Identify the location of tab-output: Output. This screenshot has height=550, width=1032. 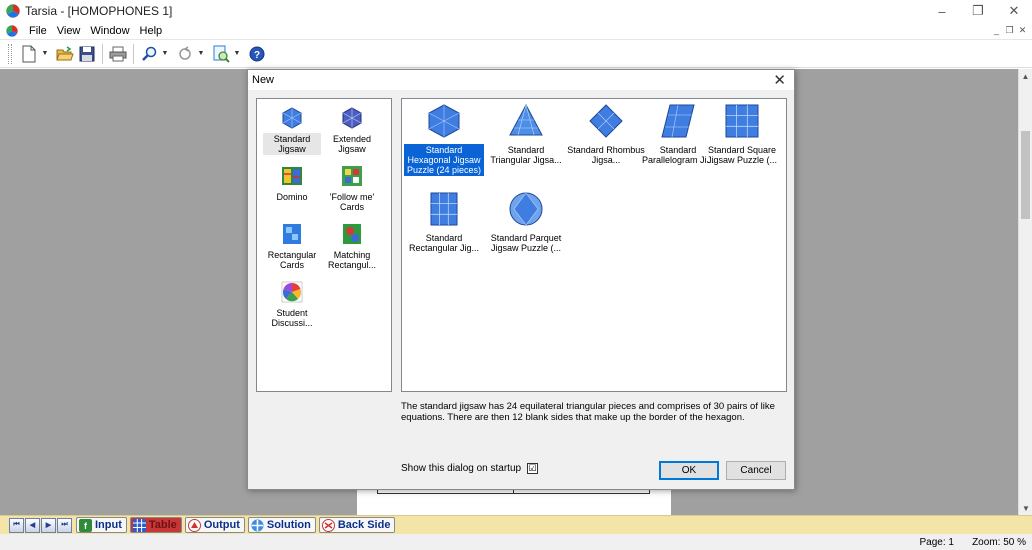
(214, 525).